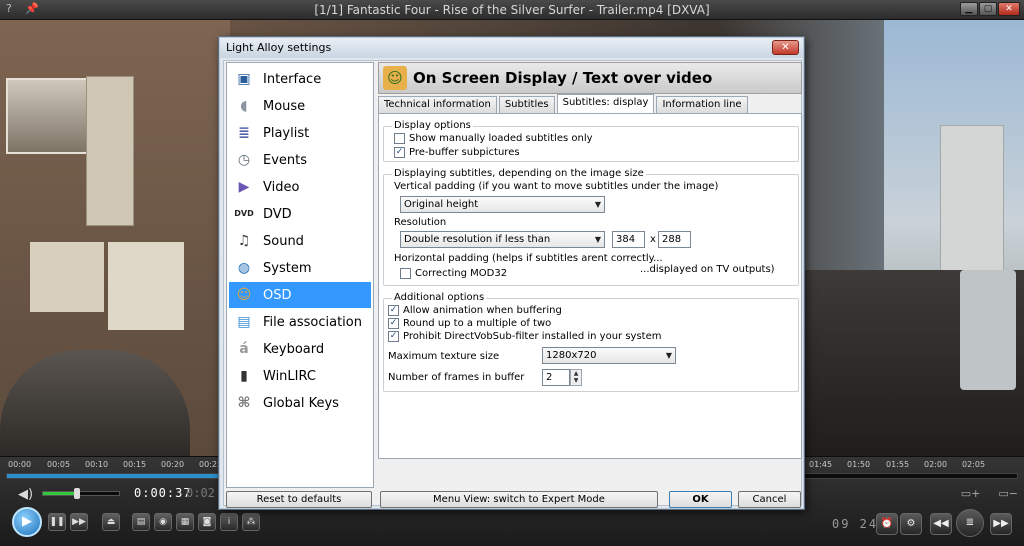 This screenshot has width=1024, height=546. Describe the element at coordinates (279, 47) in the screenshot. I see `dialog-title: Light Alloy settings` at that location.